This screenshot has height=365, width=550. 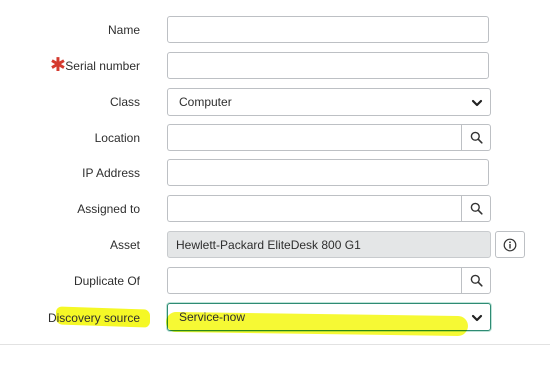 I want to click on assigned-to-lookup-button, so click(x=476, y=208).